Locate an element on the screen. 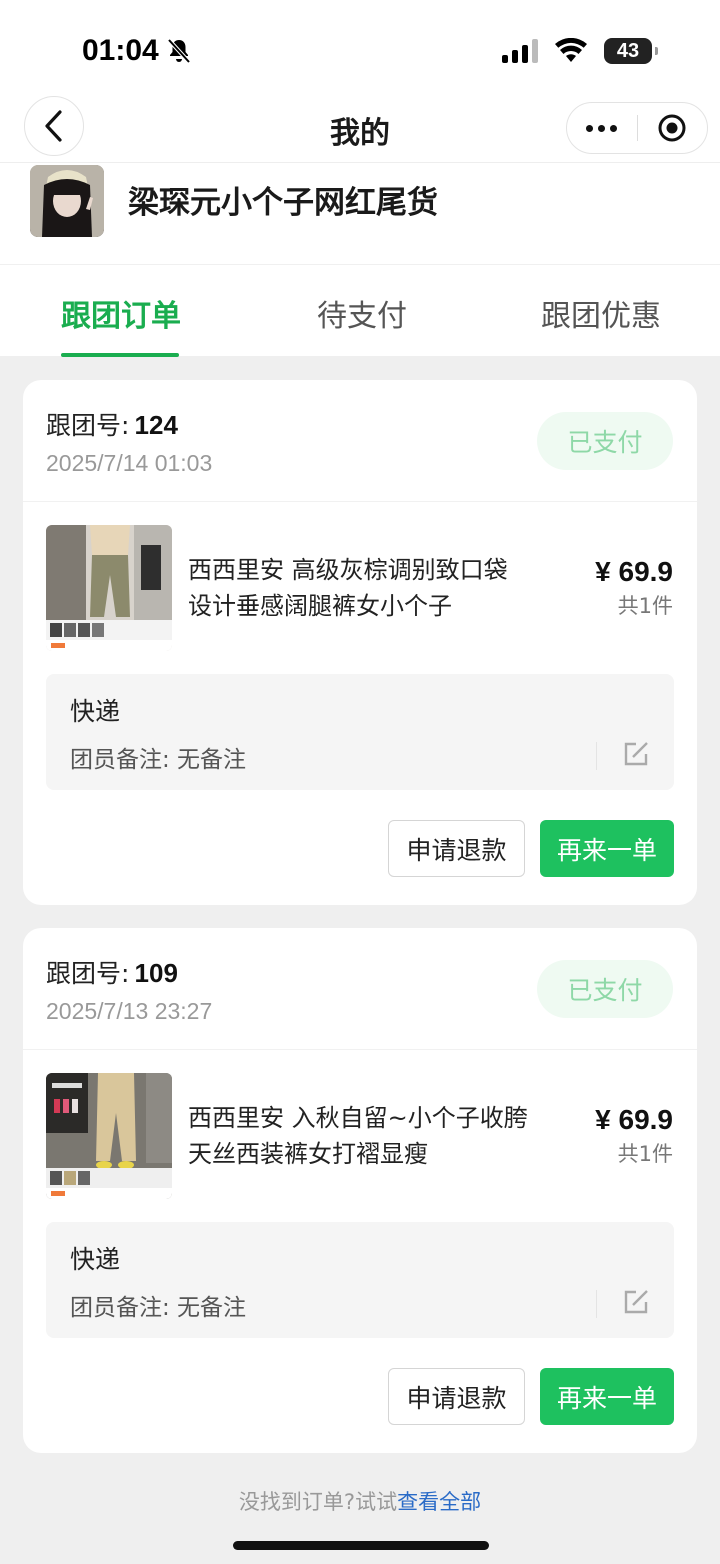 The width and height of the screenshot is (720, 1564). battery-icon: 43 is located at coordinates (631, 51).